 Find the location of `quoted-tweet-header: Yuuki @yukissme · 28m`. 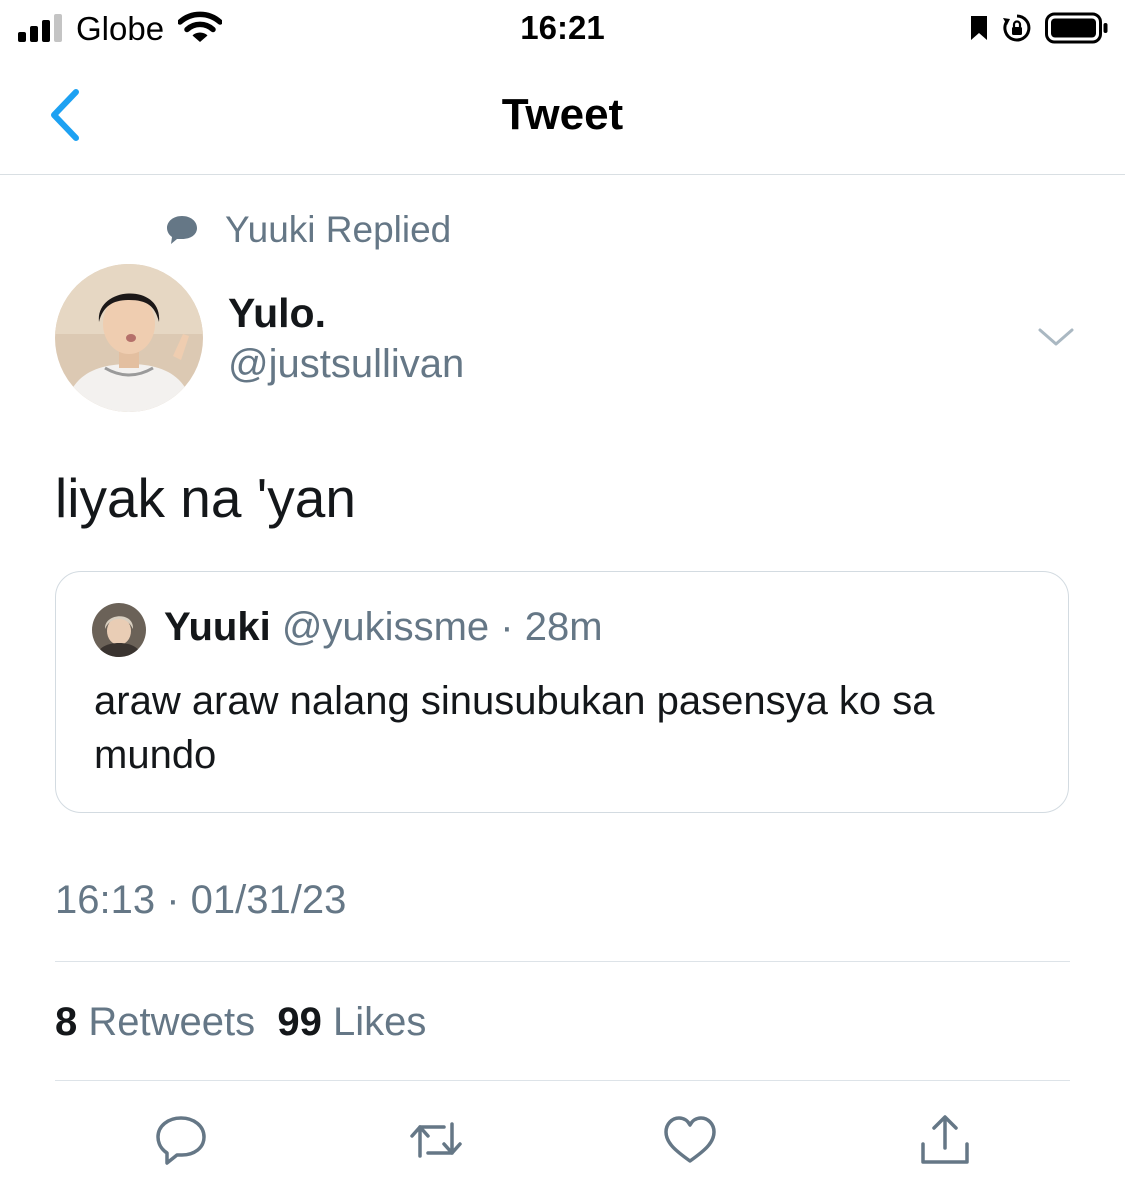

quoted-tweet-header: Yuuki @yukissme · 28m is located at coordinates (383, 627).